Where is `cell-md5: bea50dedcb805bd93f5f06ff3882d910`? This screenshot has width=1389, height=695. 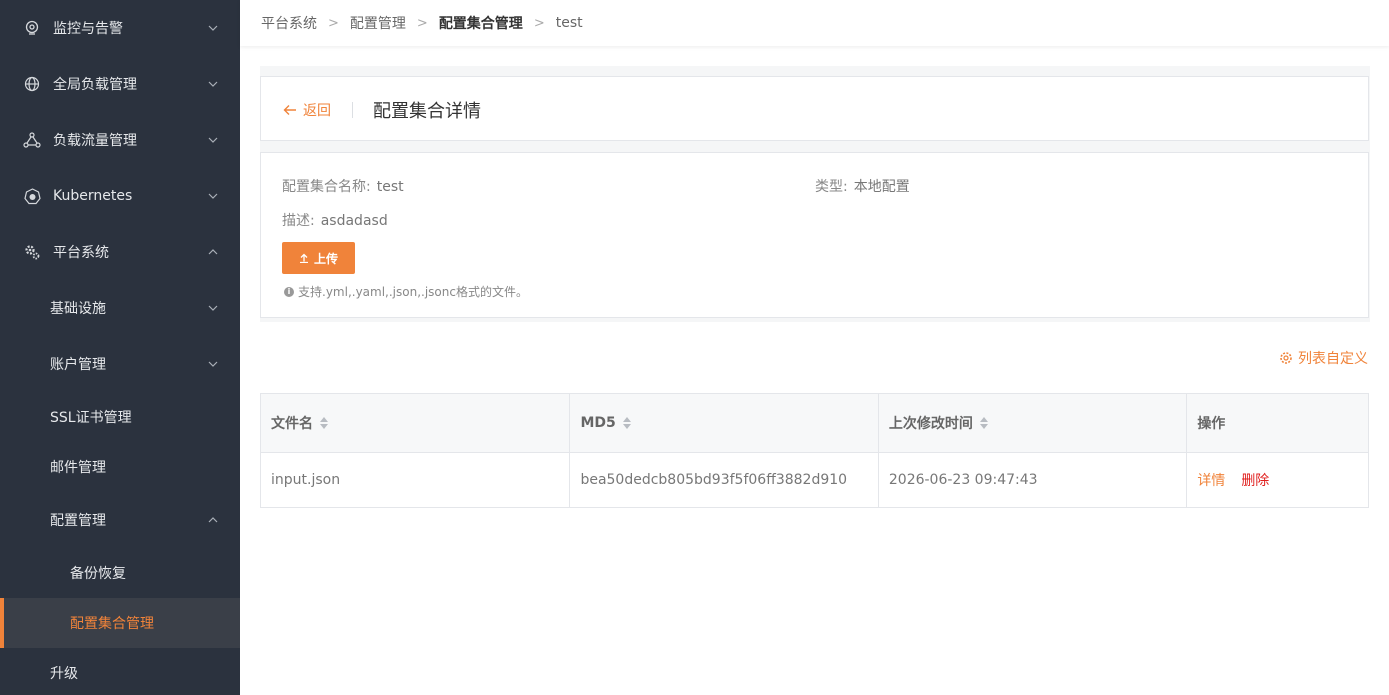 cell-md5: bea50dedcb805bd93f5f06ff3882d910 is located at coordinates (724, 480).